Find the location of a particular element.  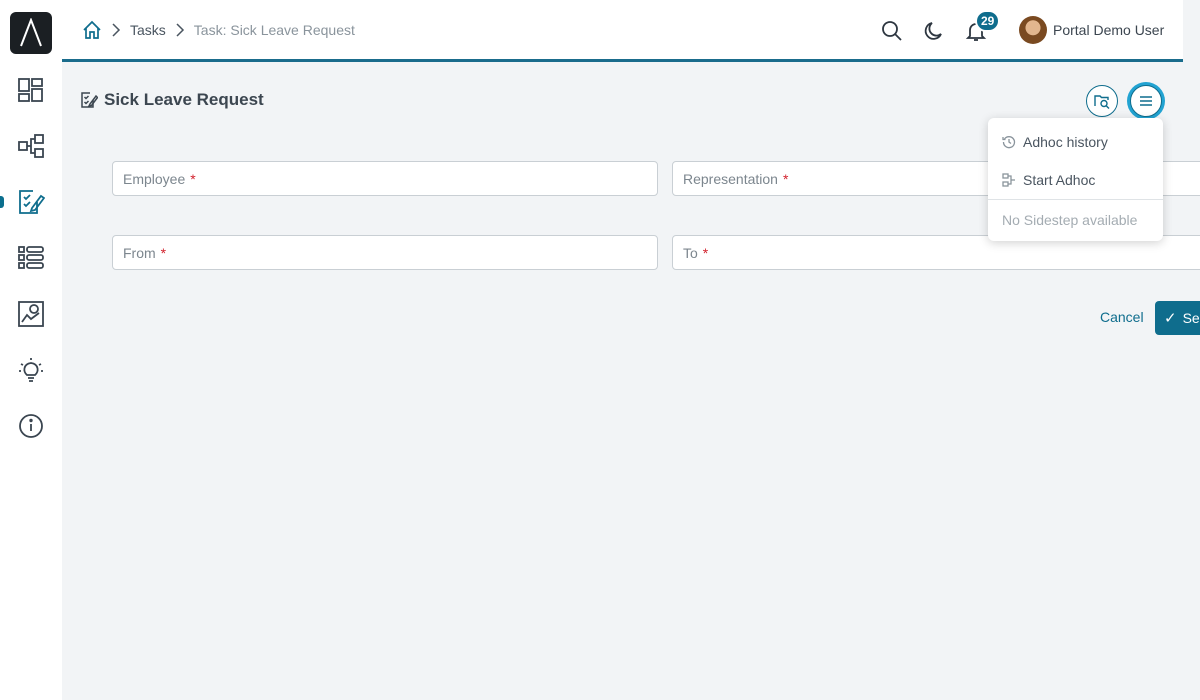

ideas-icon is located at coordinates (31, 370).